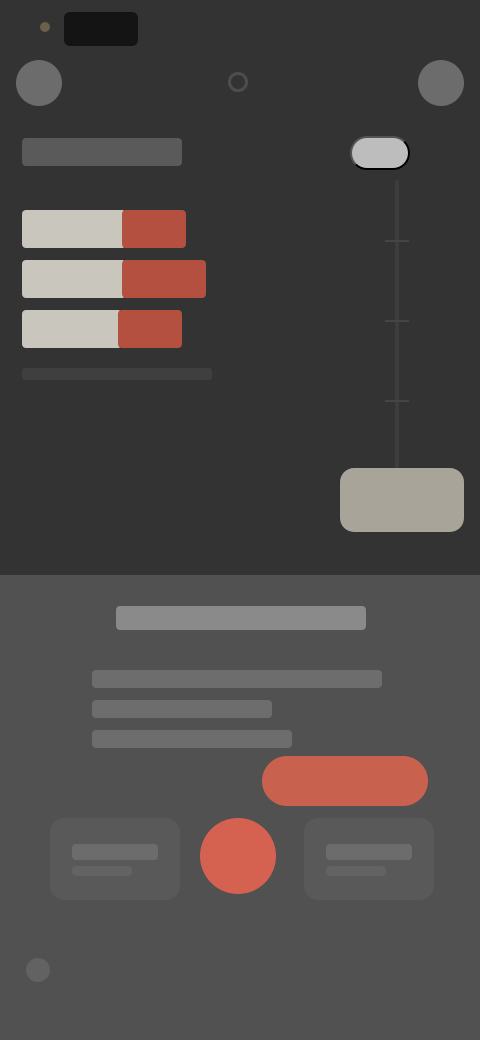 This screenshot has height=1040, width=480. I want to click on primary-button, so click(402, 500).